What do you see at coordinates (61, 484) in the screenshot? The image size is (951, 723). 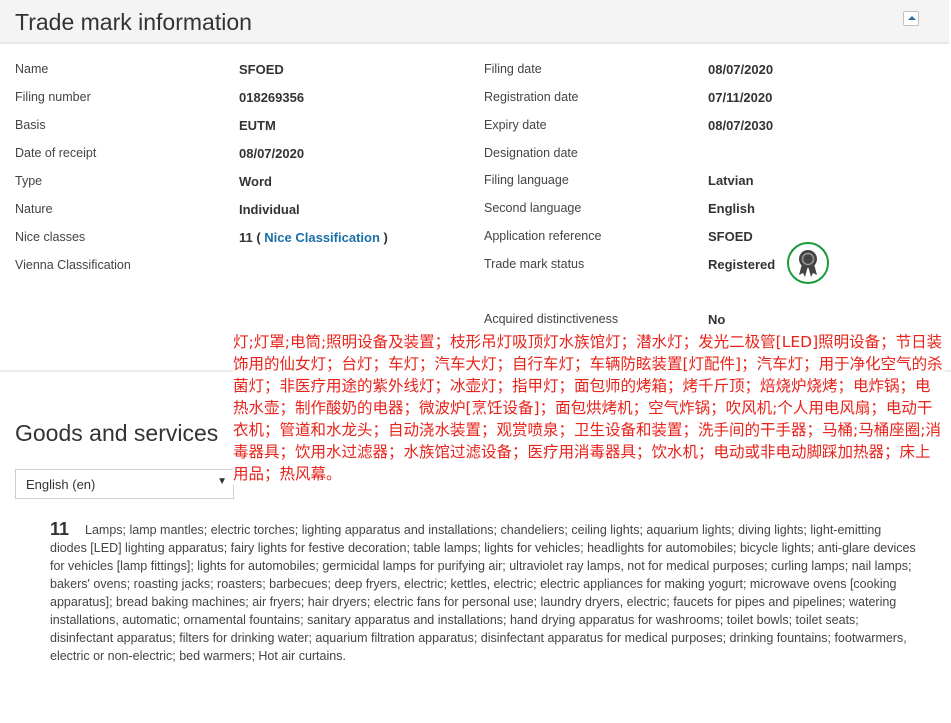 I see `language-select-value: English (en)` at bounding box center [61, 484].